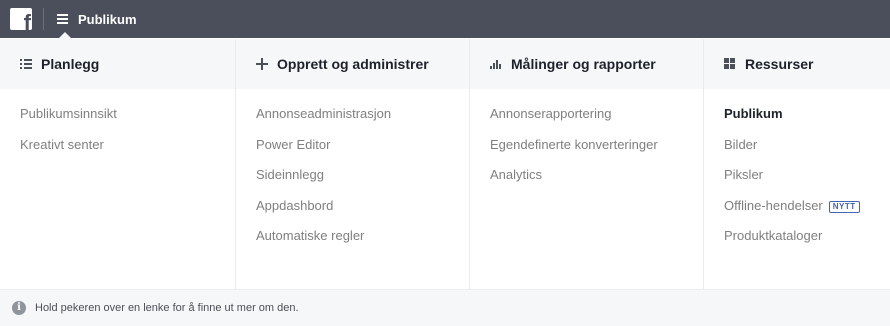 Image resolution: width=890 pixels, height=326 pixels. I want to click on plus-icon, so click(262, 64).